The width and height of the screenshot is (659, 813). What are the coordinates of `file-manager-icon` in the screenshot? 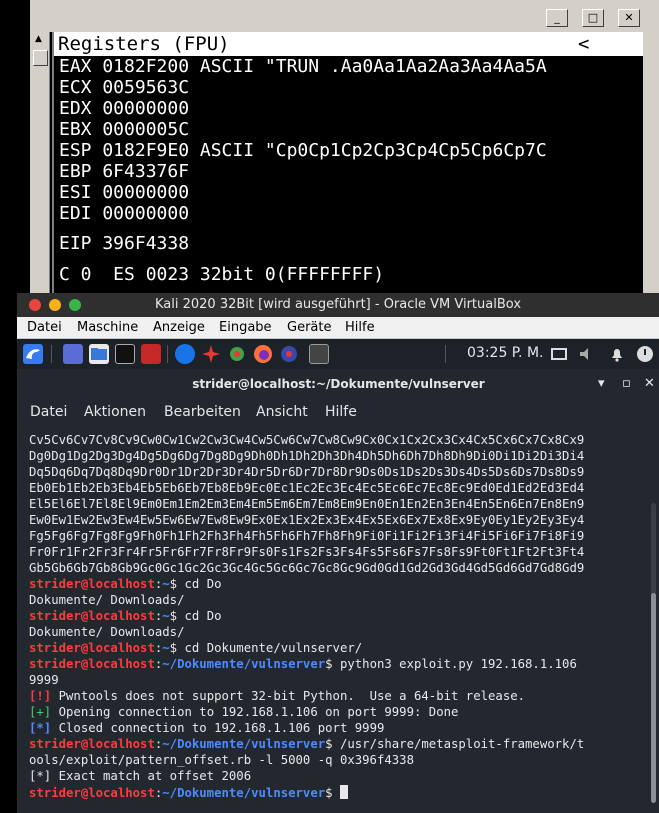 It's located at (99, 354).